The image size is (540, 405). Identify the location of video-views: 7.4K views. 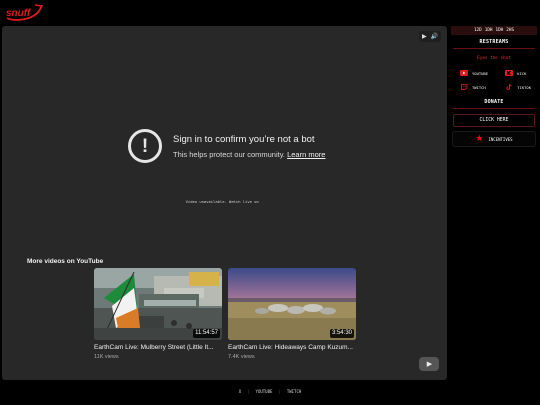
(241, 357).